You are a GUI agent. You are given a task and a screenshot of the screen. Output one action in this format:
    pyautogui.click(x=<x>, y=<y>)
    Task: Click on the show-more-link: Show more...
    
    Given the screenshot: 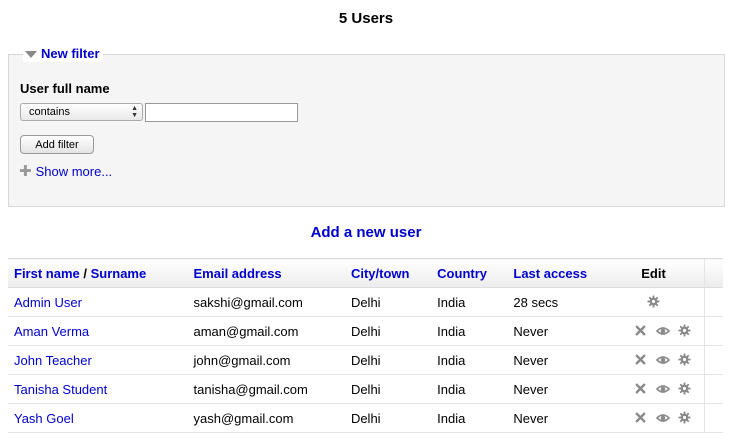 What is the action you would take?
    pyautogui.click(x=74, y=171)
    